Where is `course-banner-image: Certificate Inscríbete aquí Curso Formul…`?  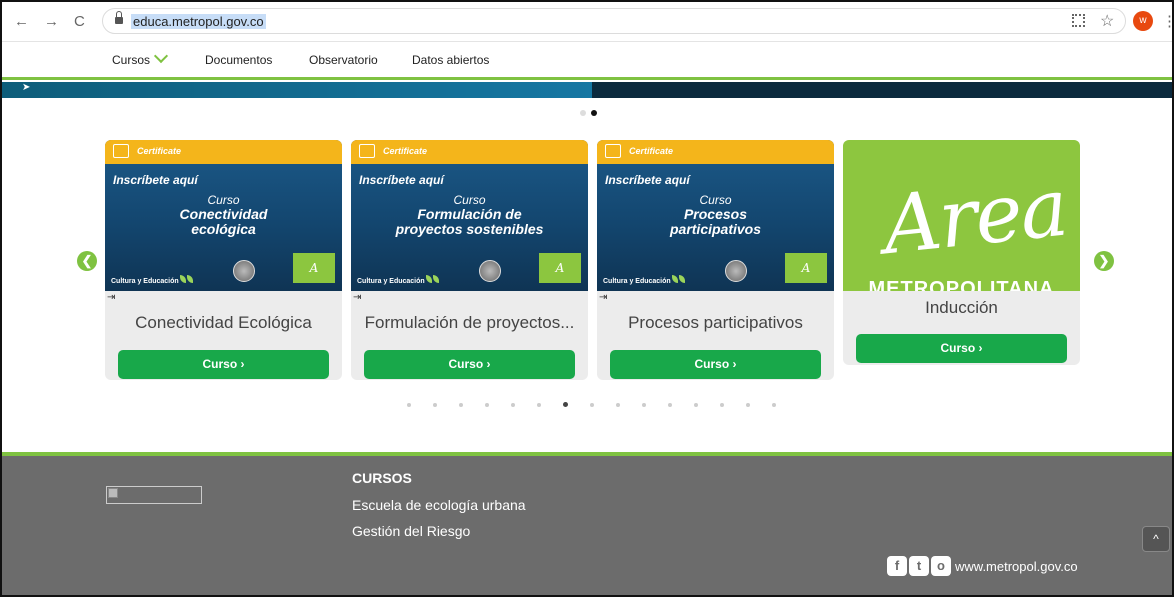 course-banner-image: Certificate Inscríbete aquí Curso Formul… is located at coordinates (469, 215).